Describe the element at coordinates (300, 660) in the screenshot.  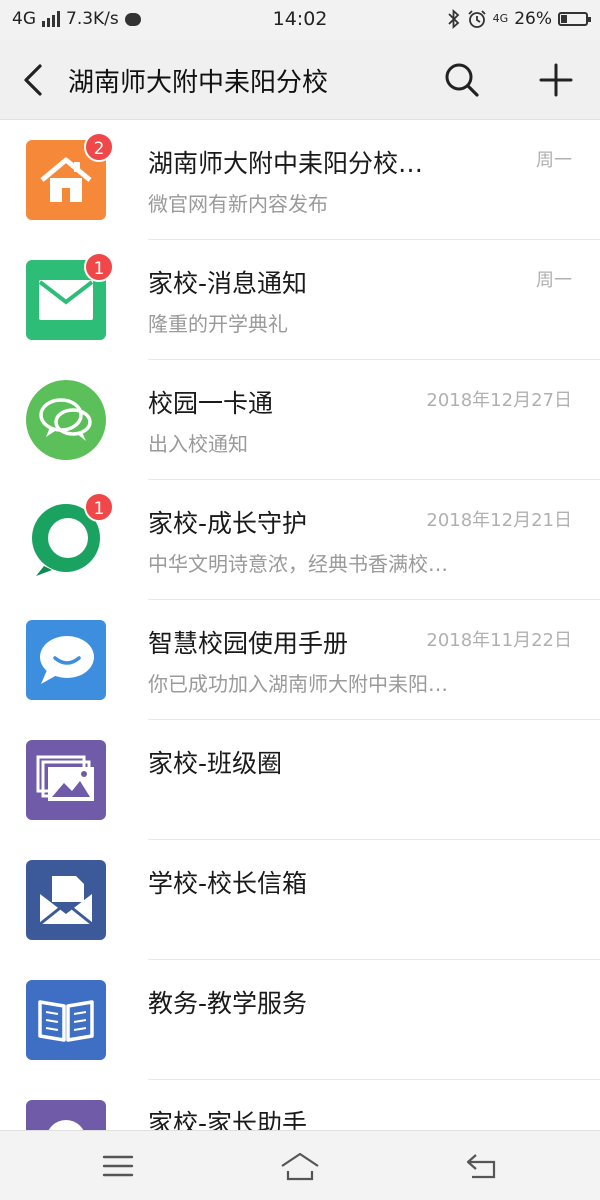
I see `list-item: 智慧校园使用手册 你已成功加入湖南师大附中耒阳… 2018年11月22日` at that location.